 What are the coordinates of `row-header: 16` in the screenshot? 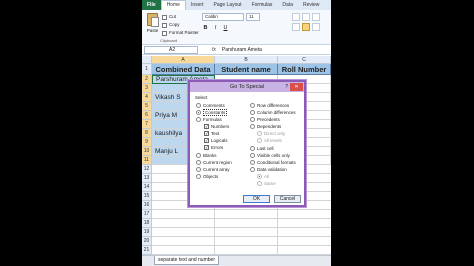 It's located at (147, 205).